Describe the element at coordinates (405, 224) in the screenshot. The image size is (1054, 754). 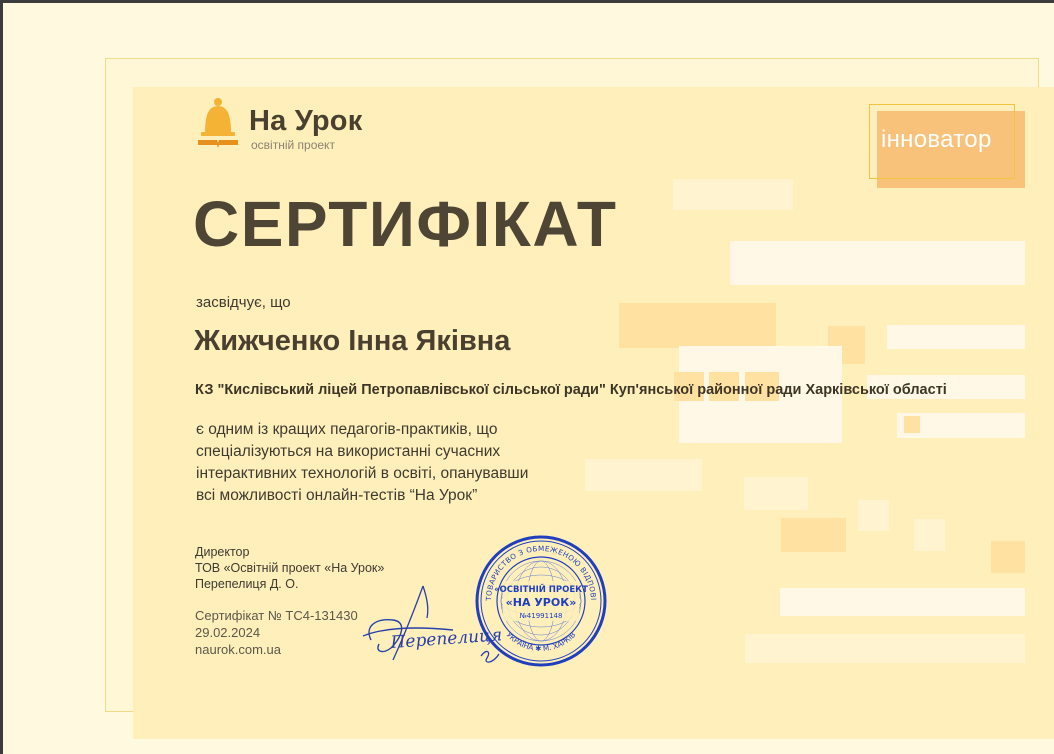
I see `certificate-title: СЕРТИФІКАТ` at that location.